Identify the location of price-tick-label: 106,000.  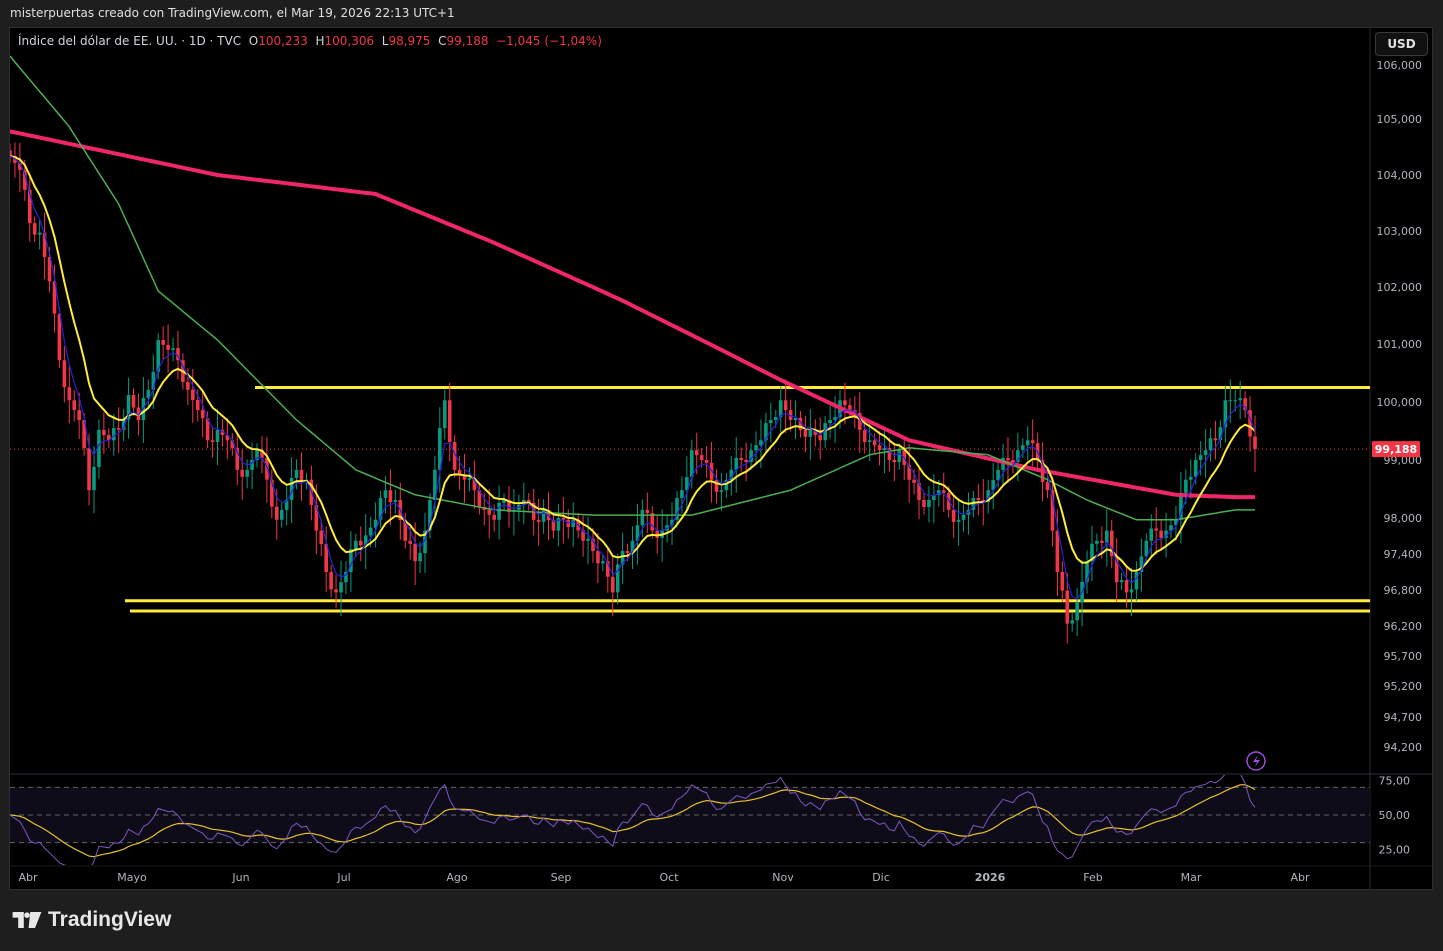
(1400, 65).